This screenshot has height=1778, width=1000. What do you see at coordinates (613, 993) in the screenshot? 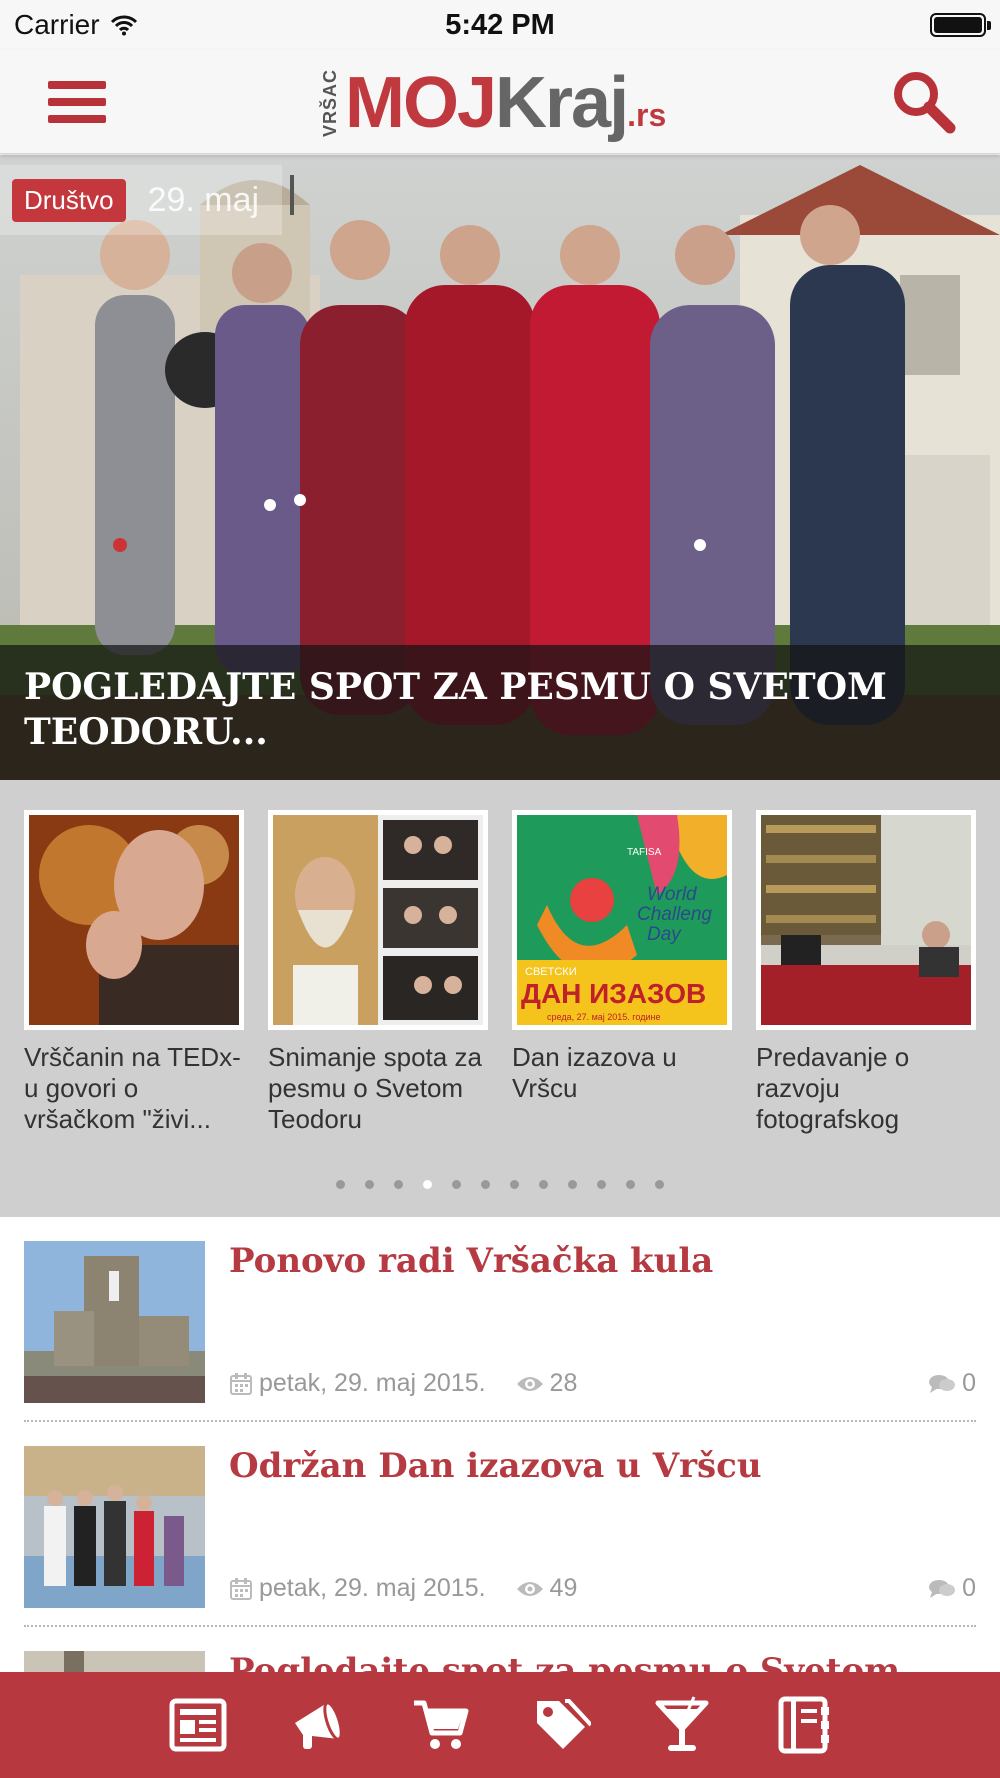
I see `image-text-banner-big: ДАН ИЗАЗОВ` at bounding box center [613, 993].